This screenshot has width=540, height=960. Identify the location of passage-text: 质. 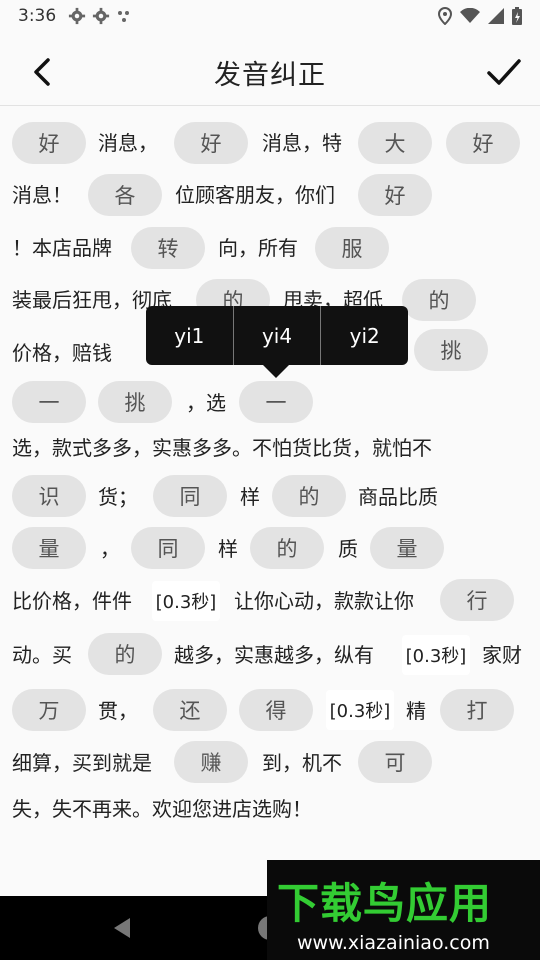
(348, 549).